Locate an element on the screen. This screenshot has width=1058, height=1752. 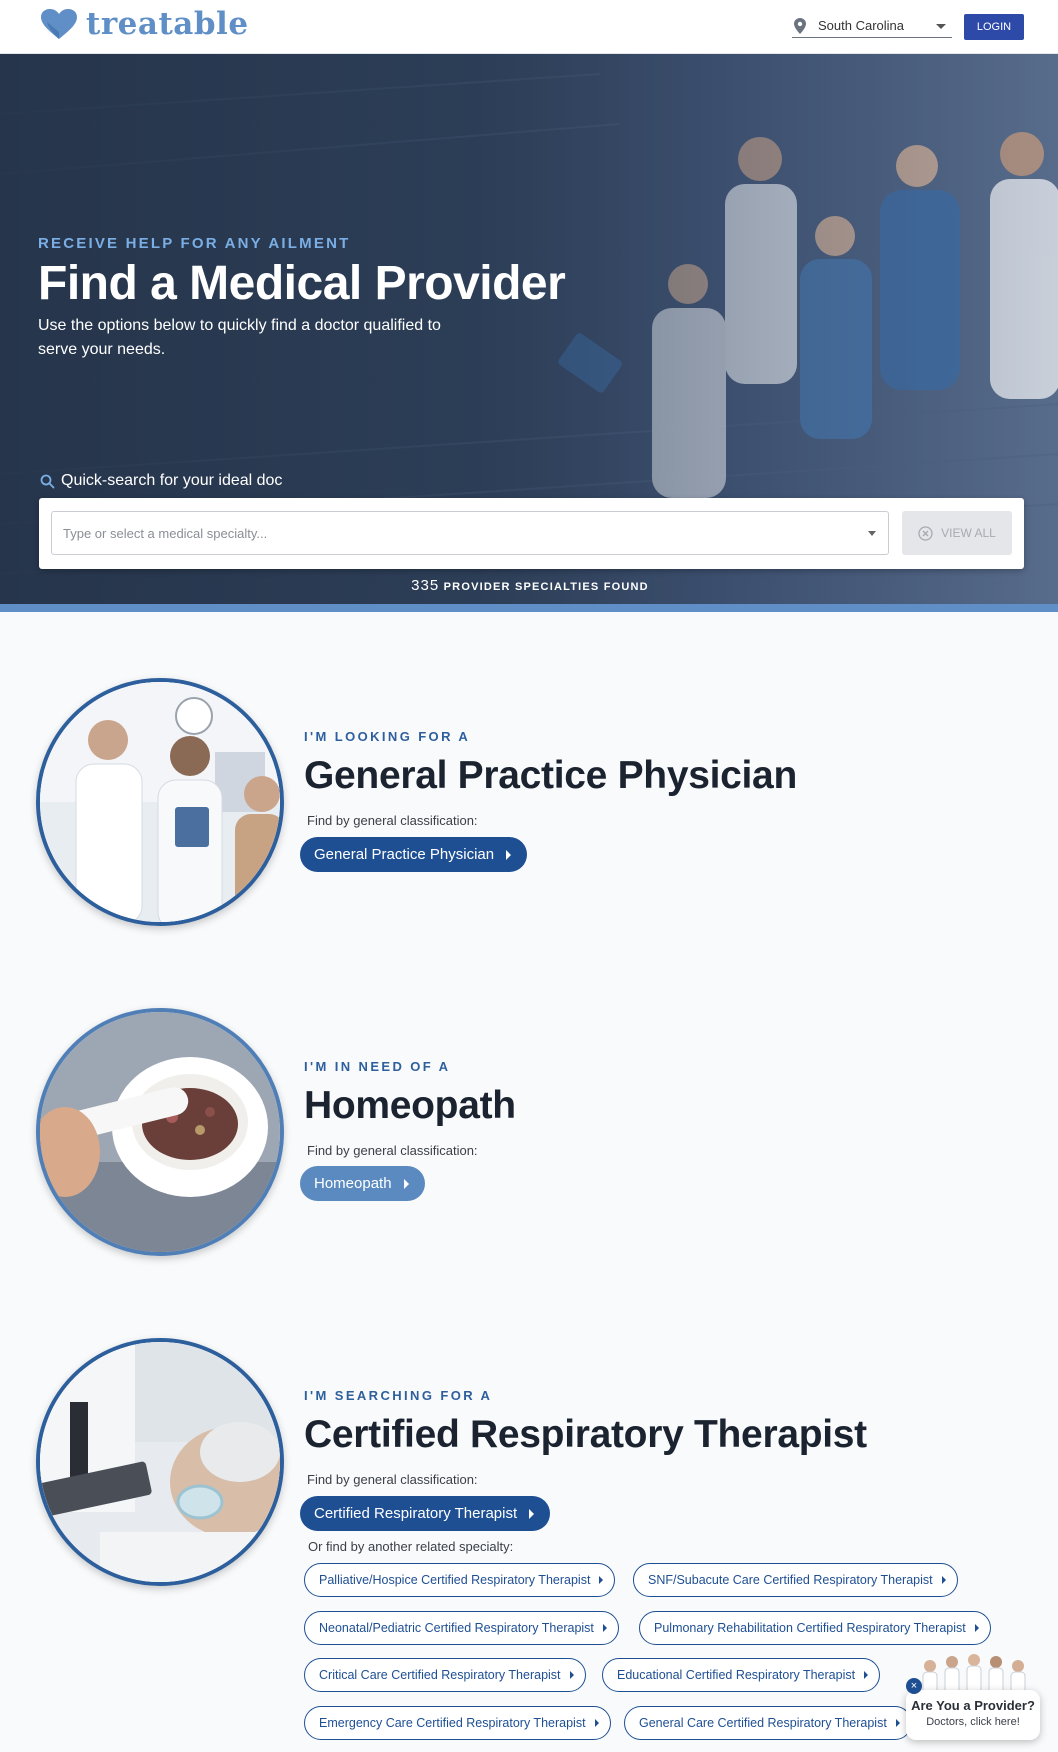
close-circle-icon is located at coordinates (925, 533).